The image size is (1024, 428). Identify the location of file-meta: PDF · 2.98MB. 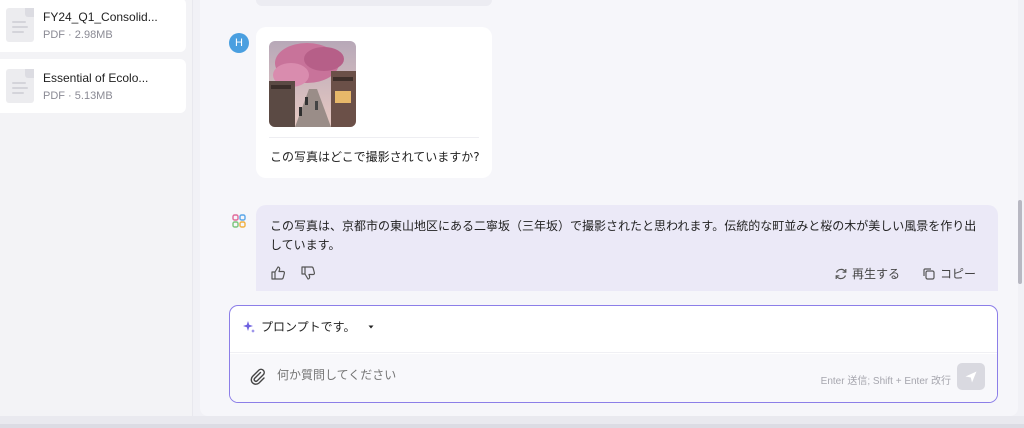
(78, 34).